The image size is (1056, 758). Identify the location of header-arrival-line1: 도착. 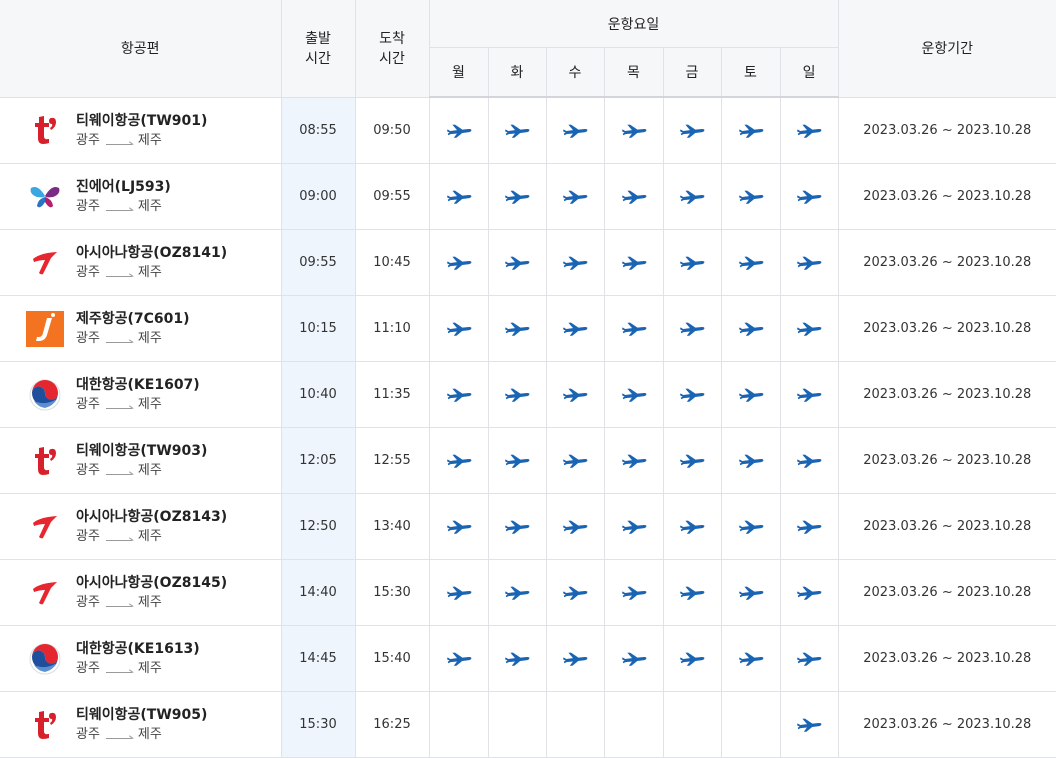
(392, 39).